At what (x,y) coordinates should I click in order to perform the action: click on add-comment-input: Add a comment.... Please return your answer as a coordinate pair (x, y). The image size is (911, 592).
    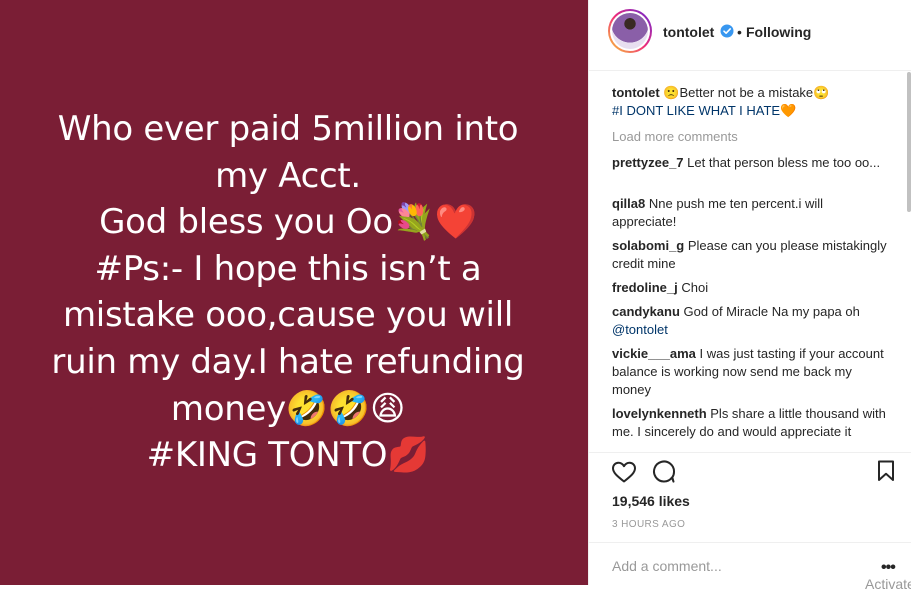
    Looking at the image, I should click on (667, 566).